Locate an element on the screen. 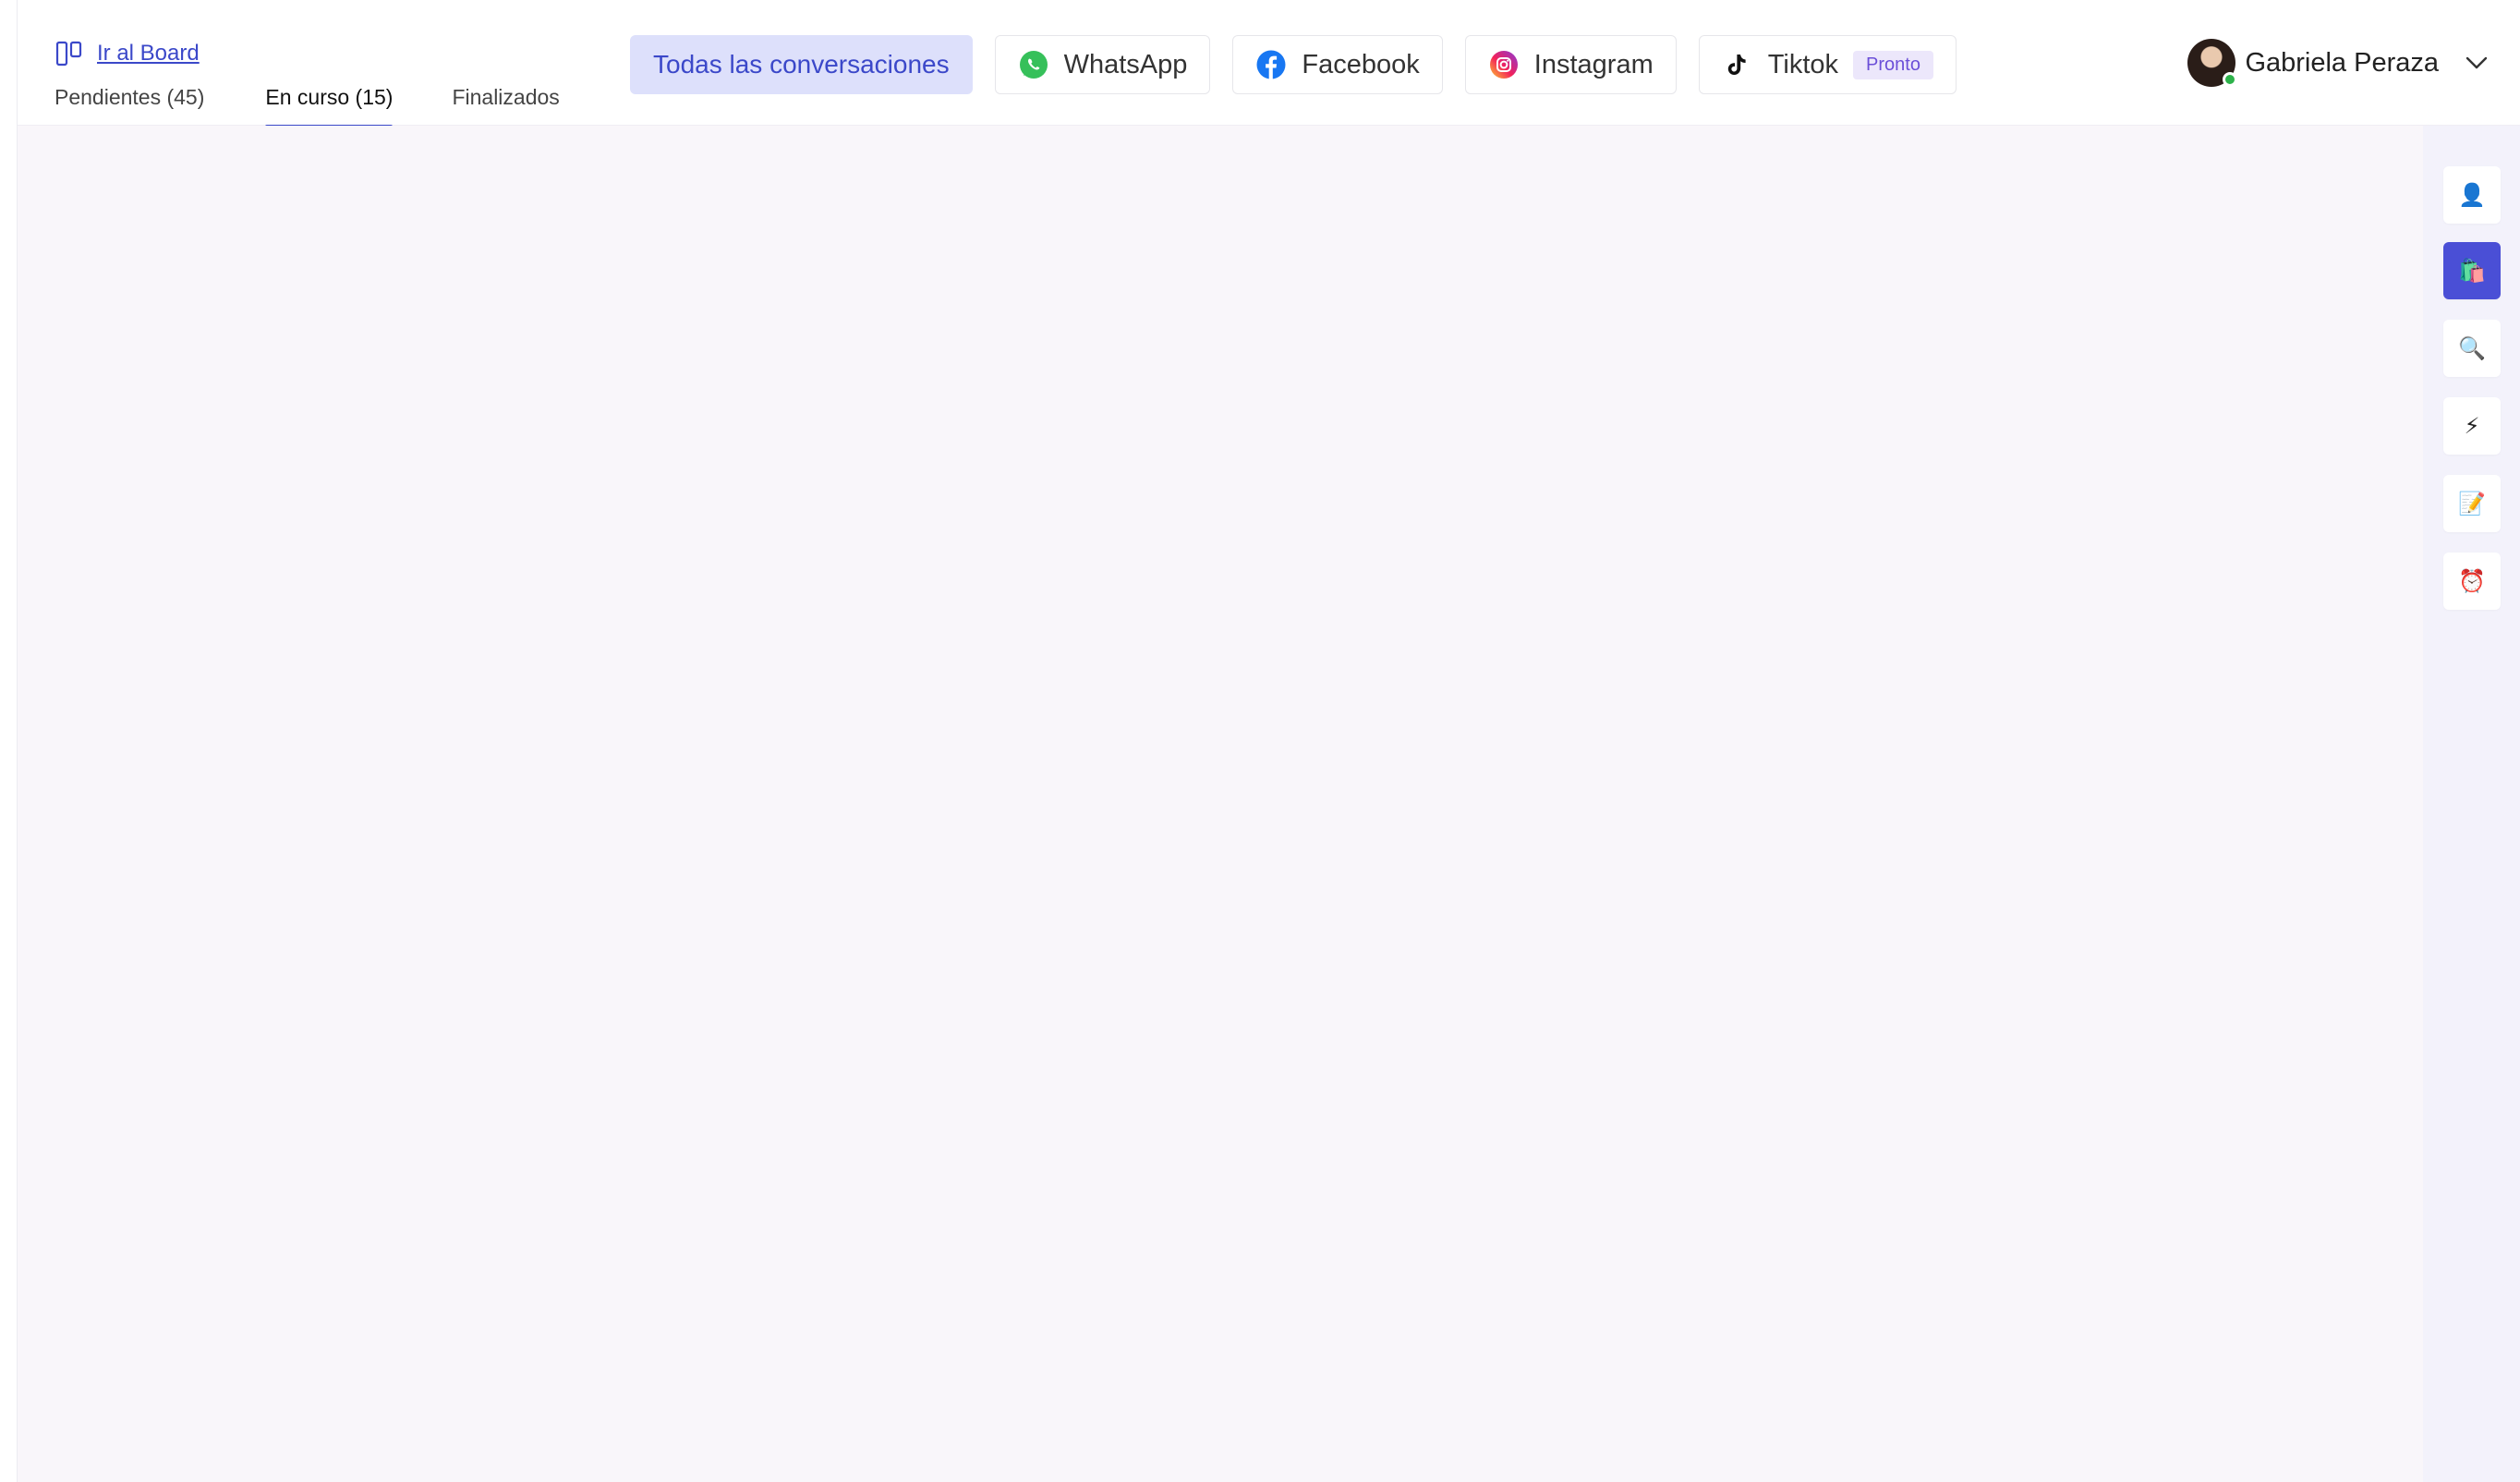 This screenshot has width=2520, height=1482. lightning-icon: ⚡ is located at coordinates (2472, 426).